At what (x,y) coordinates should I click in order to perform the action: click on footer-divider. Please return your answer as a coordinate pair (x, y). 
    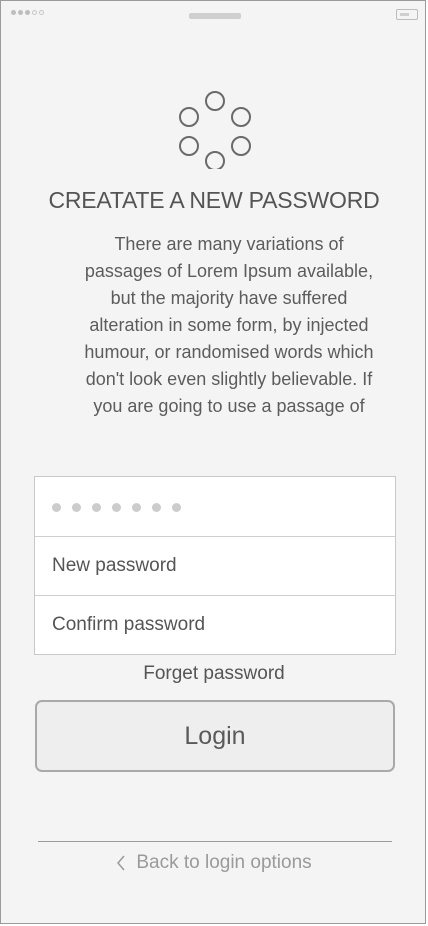
    Looking at the image, I should click on (215, 841).